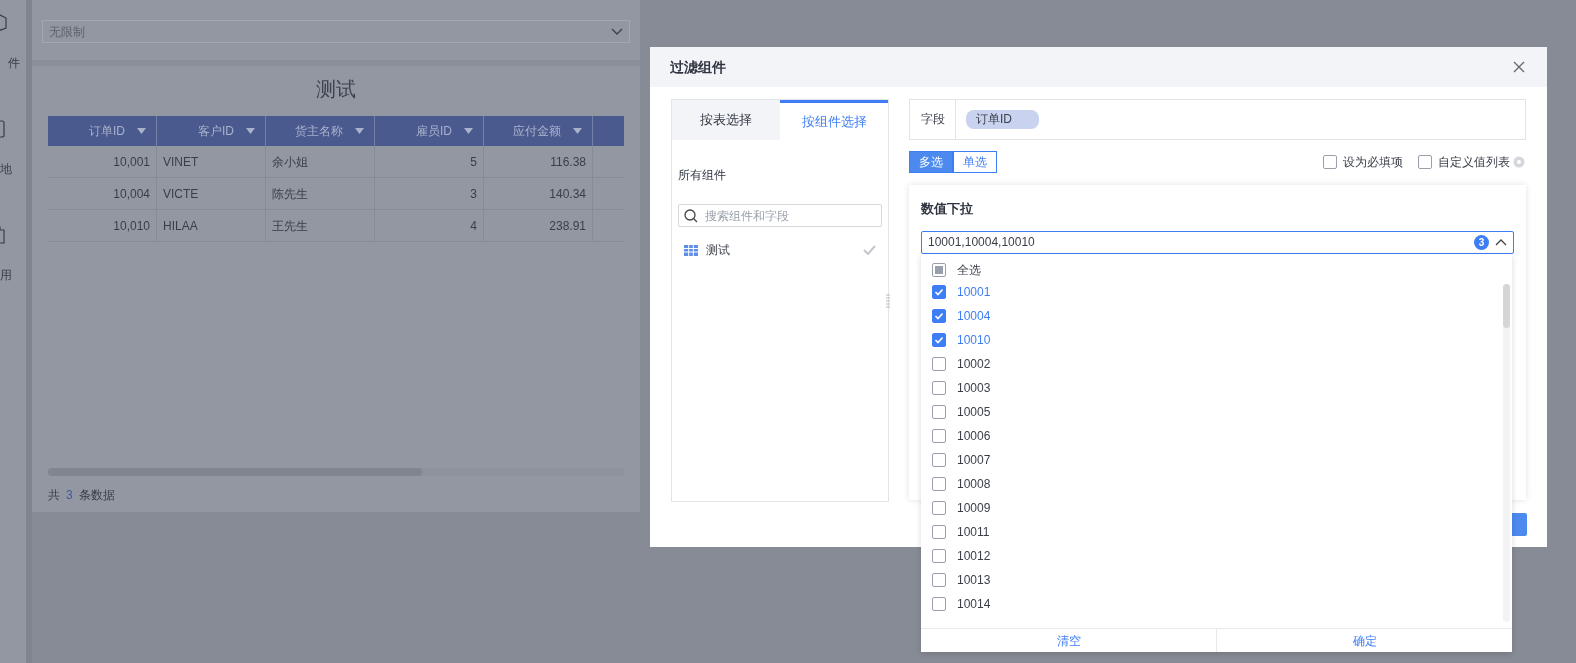 The width and height of the screenshot is (1576, 663). What do you see at coordinates (1217, 242) in the screenshot?
I see `value-select: 10001,10004,10010 3` at bounding box center [1217, 242].